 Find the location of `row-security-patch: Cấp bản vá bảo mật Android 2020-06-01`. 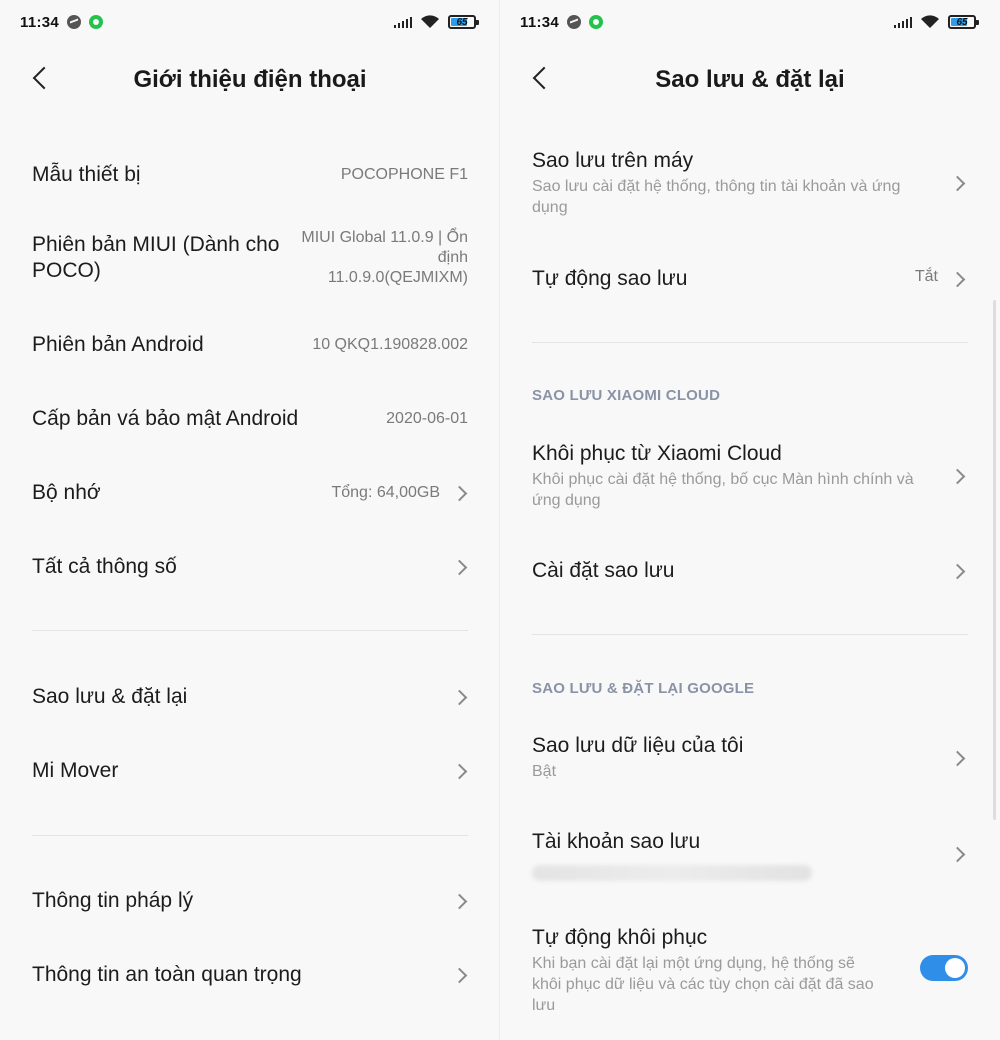

row-security-patch: Cấp bản vá bảo mật Android 2020-06-01 is located at coordinates (250, 419).